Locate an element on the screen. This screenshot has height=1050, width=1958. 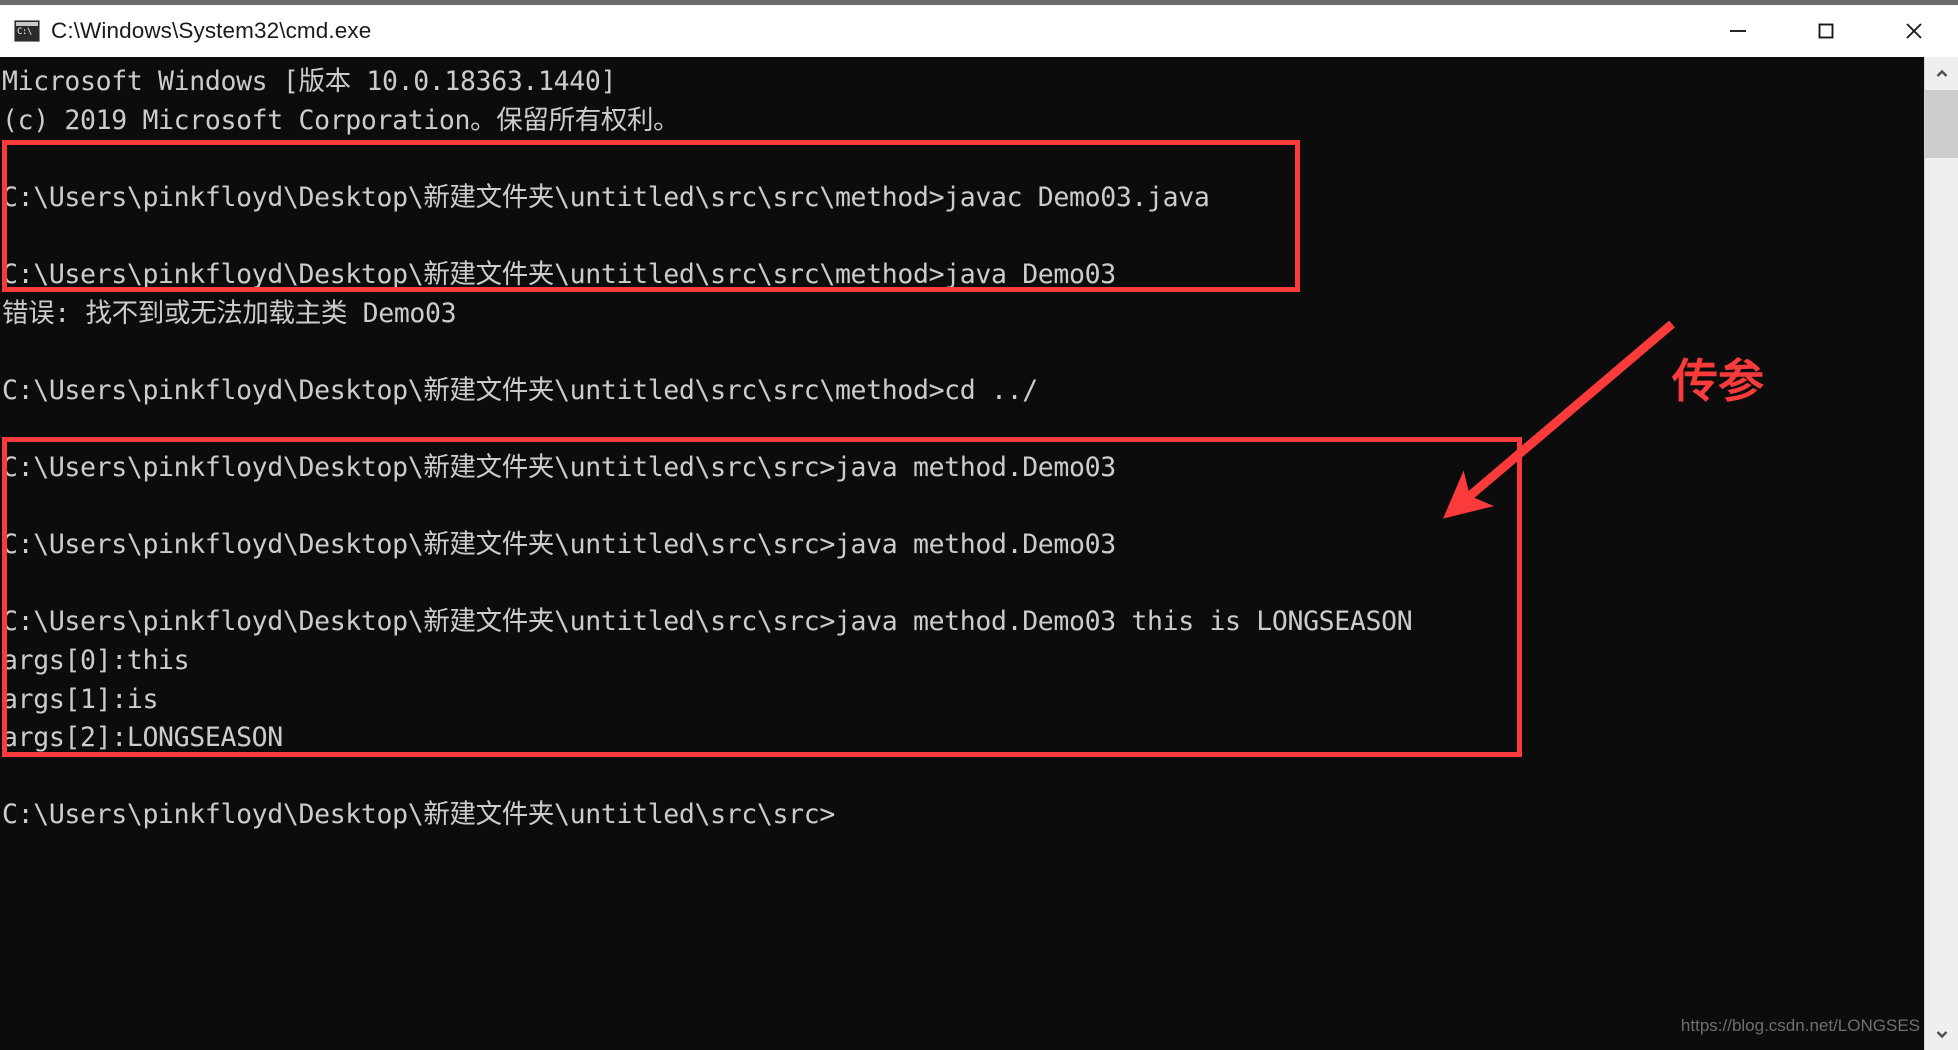
watermark-text: https://blog.csdn.net/LONGSES is located at coordinates (1800, 1025).